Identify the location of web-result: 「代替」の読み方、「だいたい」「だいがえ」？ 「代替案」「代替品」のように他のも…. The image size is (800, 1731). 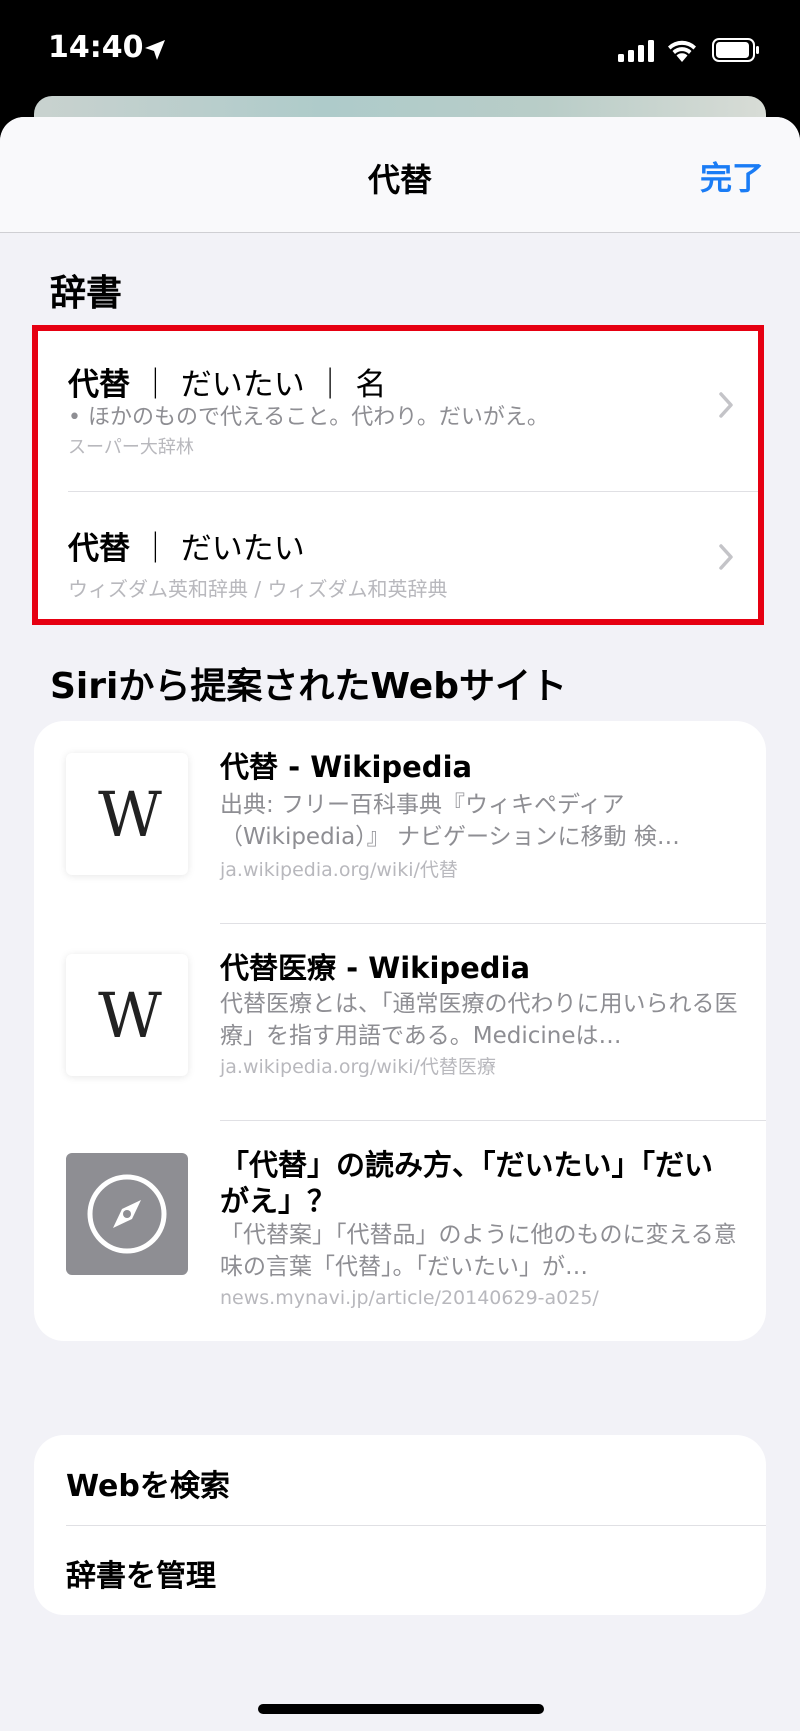
(400, 1231).